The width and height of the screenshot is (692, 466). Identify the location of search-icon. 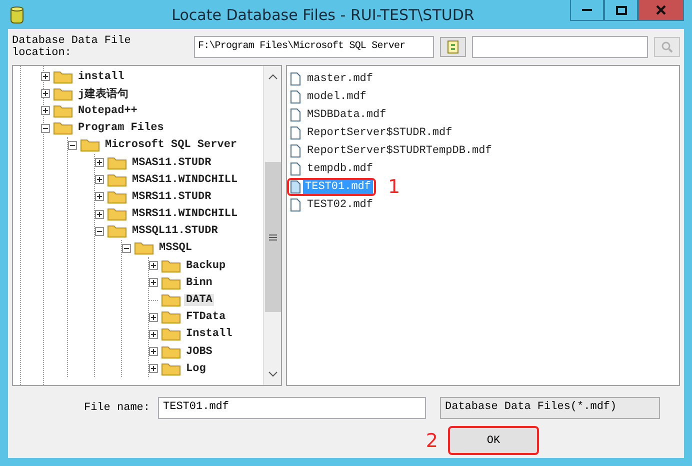
(667, 47).